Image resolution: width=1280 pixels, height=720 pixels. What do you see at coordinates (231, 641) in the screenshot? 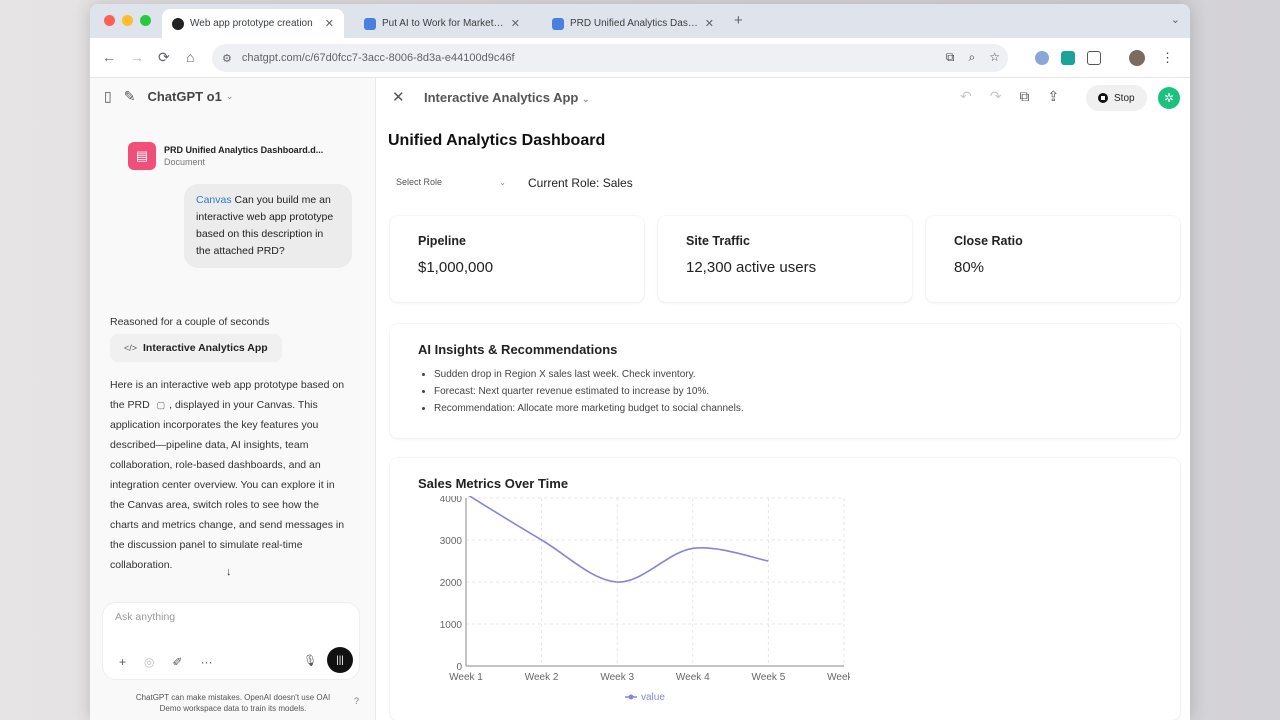
I see `message-composer: + ◎ ✐ ··· 🎙 |||` at bounding box center [231, 641].